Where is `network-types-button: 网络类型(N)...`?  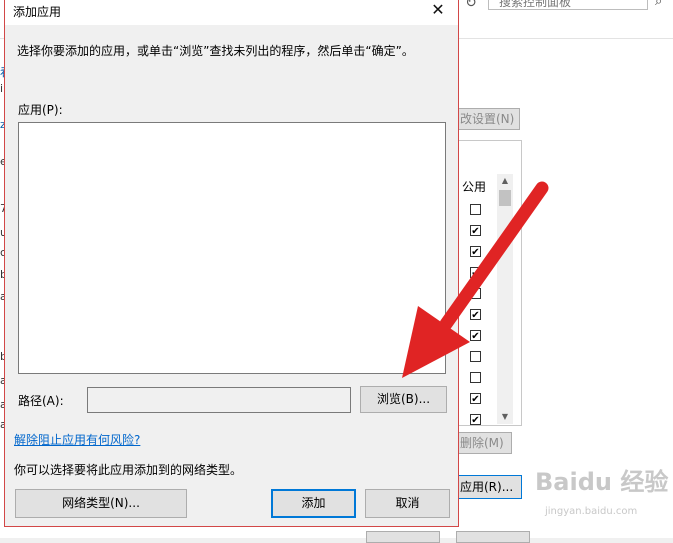 network-types-button: 网络类型(N)... is located at coordinates (101, 503).